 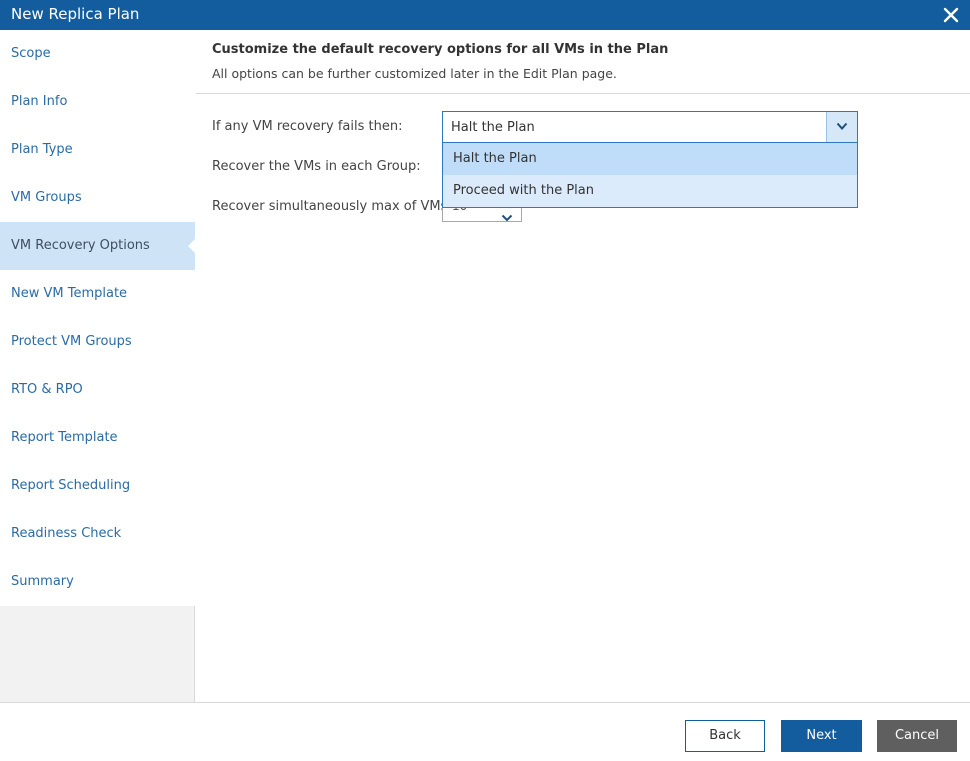 I want to click on sidebar-item-scope: Scope, so click(x=97, y=54).